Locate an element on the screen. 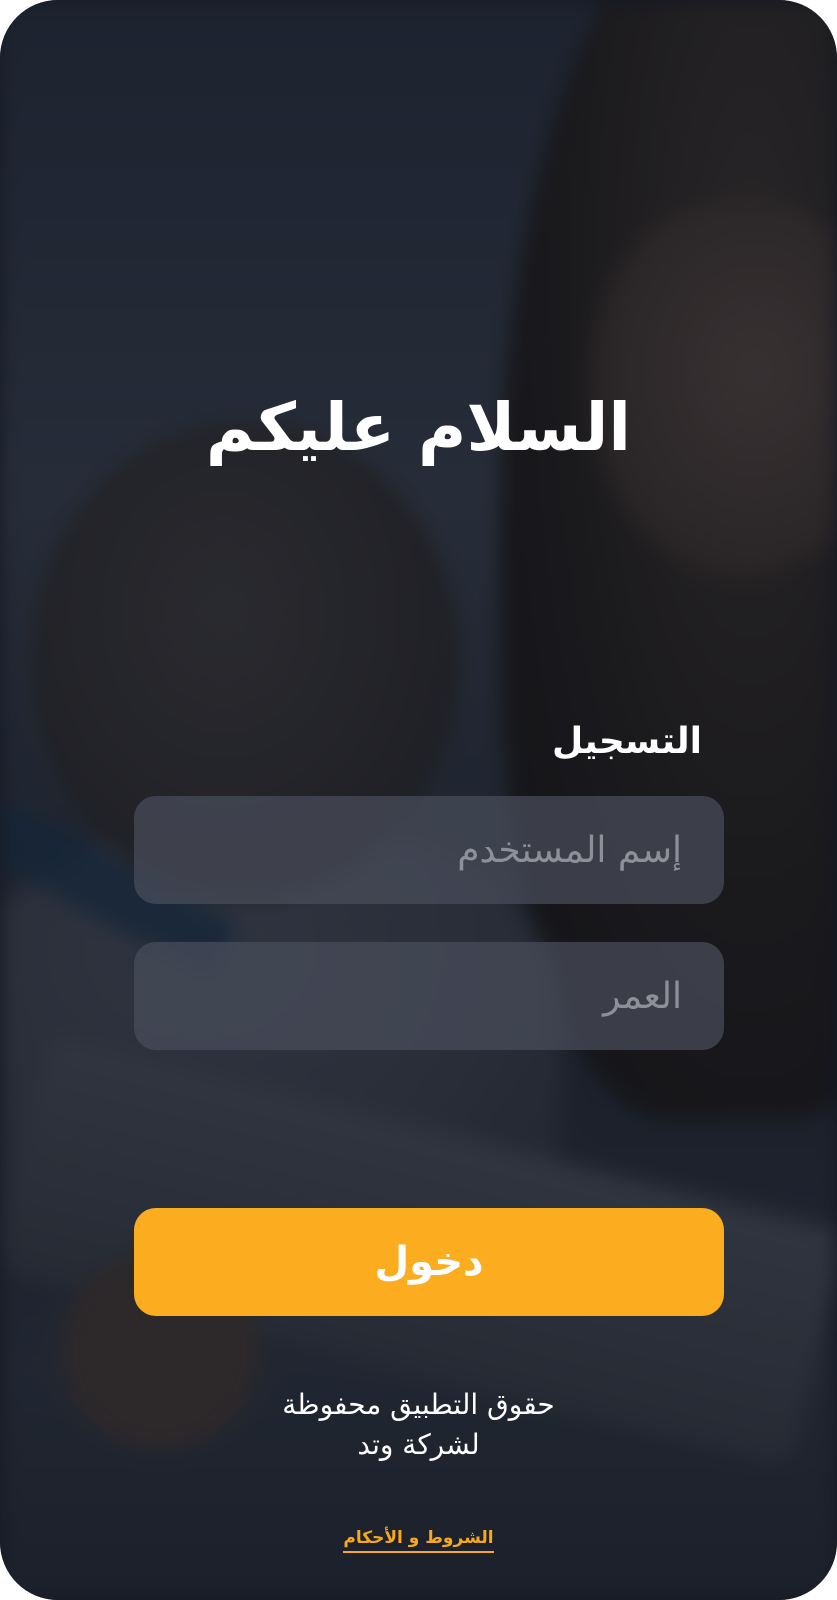  terms-container: الشروط و الأحكام is located at coordinates (418, 1540).